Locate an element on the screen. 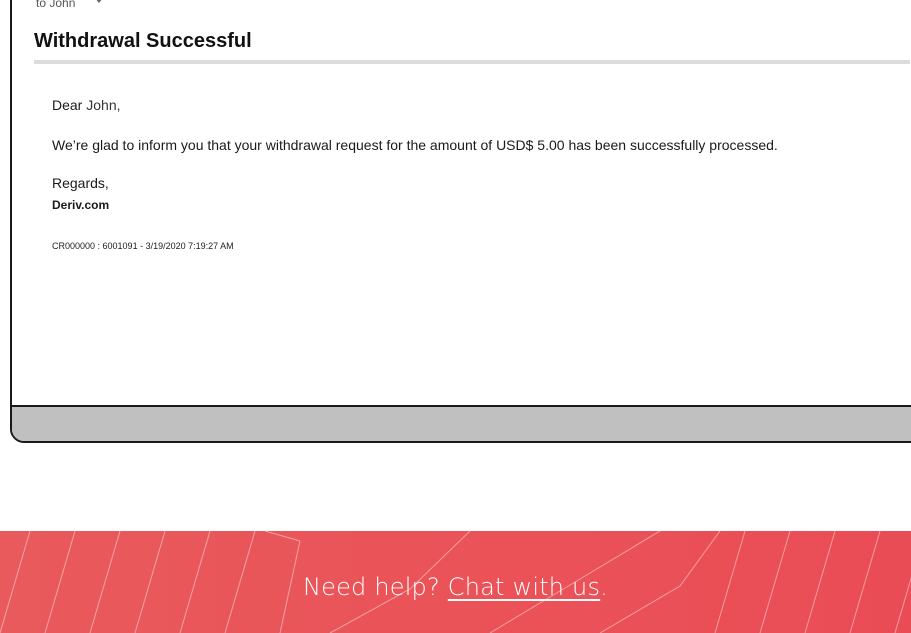 This screenshot has height=633, width=911. recipient-label: to John is located at coordinates (56, 5).